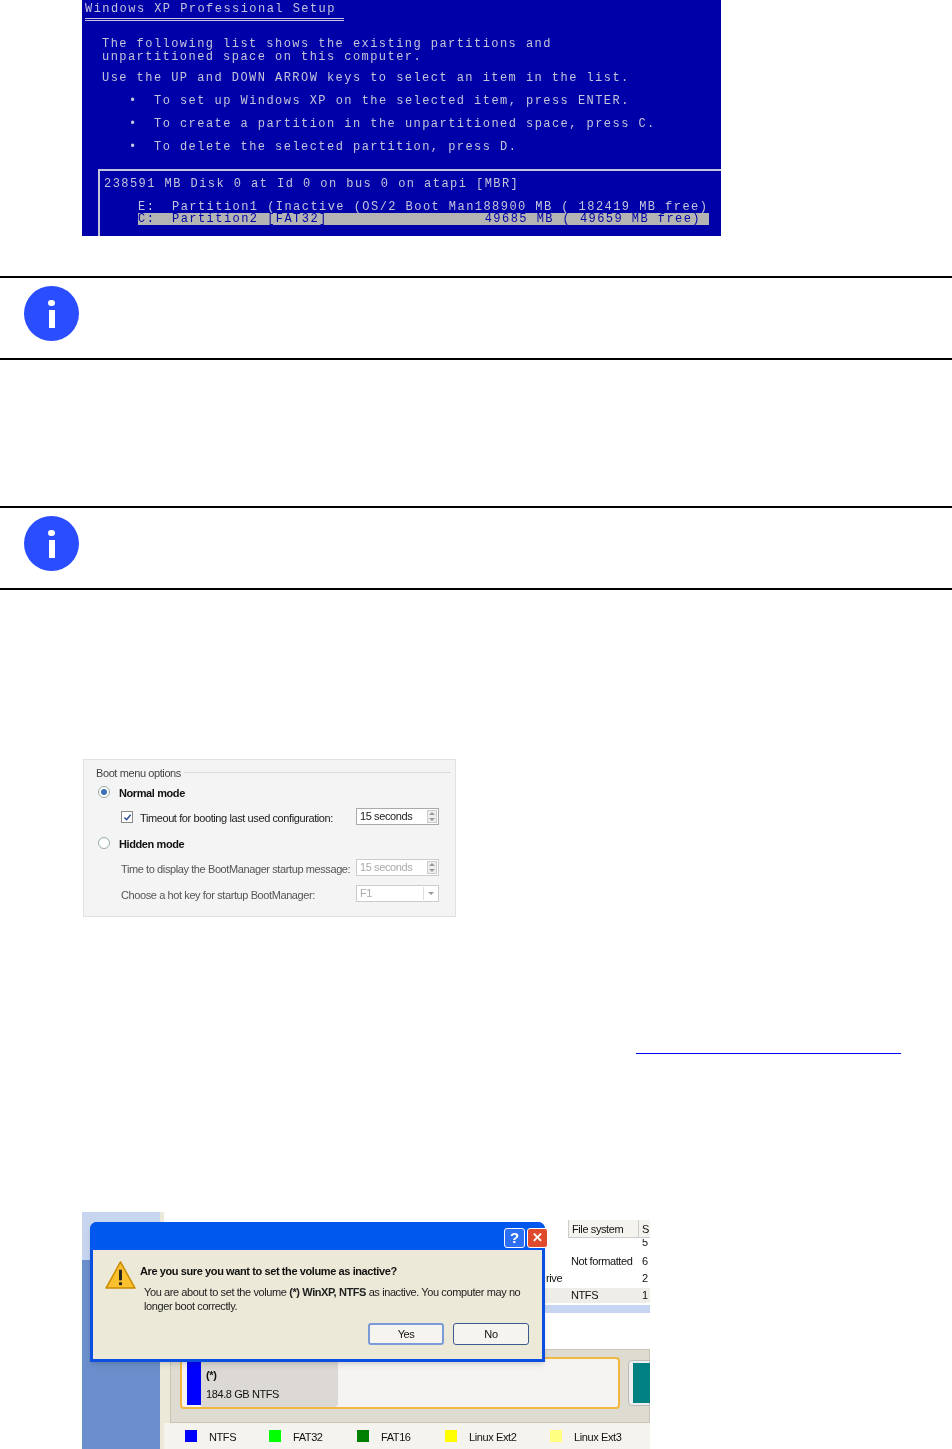  What do you see at coordinates (423, 207) in the screenshot?
I see `partition-row: E: Partition1 (Inactive (OS/2 Boot Man188900 MB ( 182419 MB free)` at bounding box center [423, 207].